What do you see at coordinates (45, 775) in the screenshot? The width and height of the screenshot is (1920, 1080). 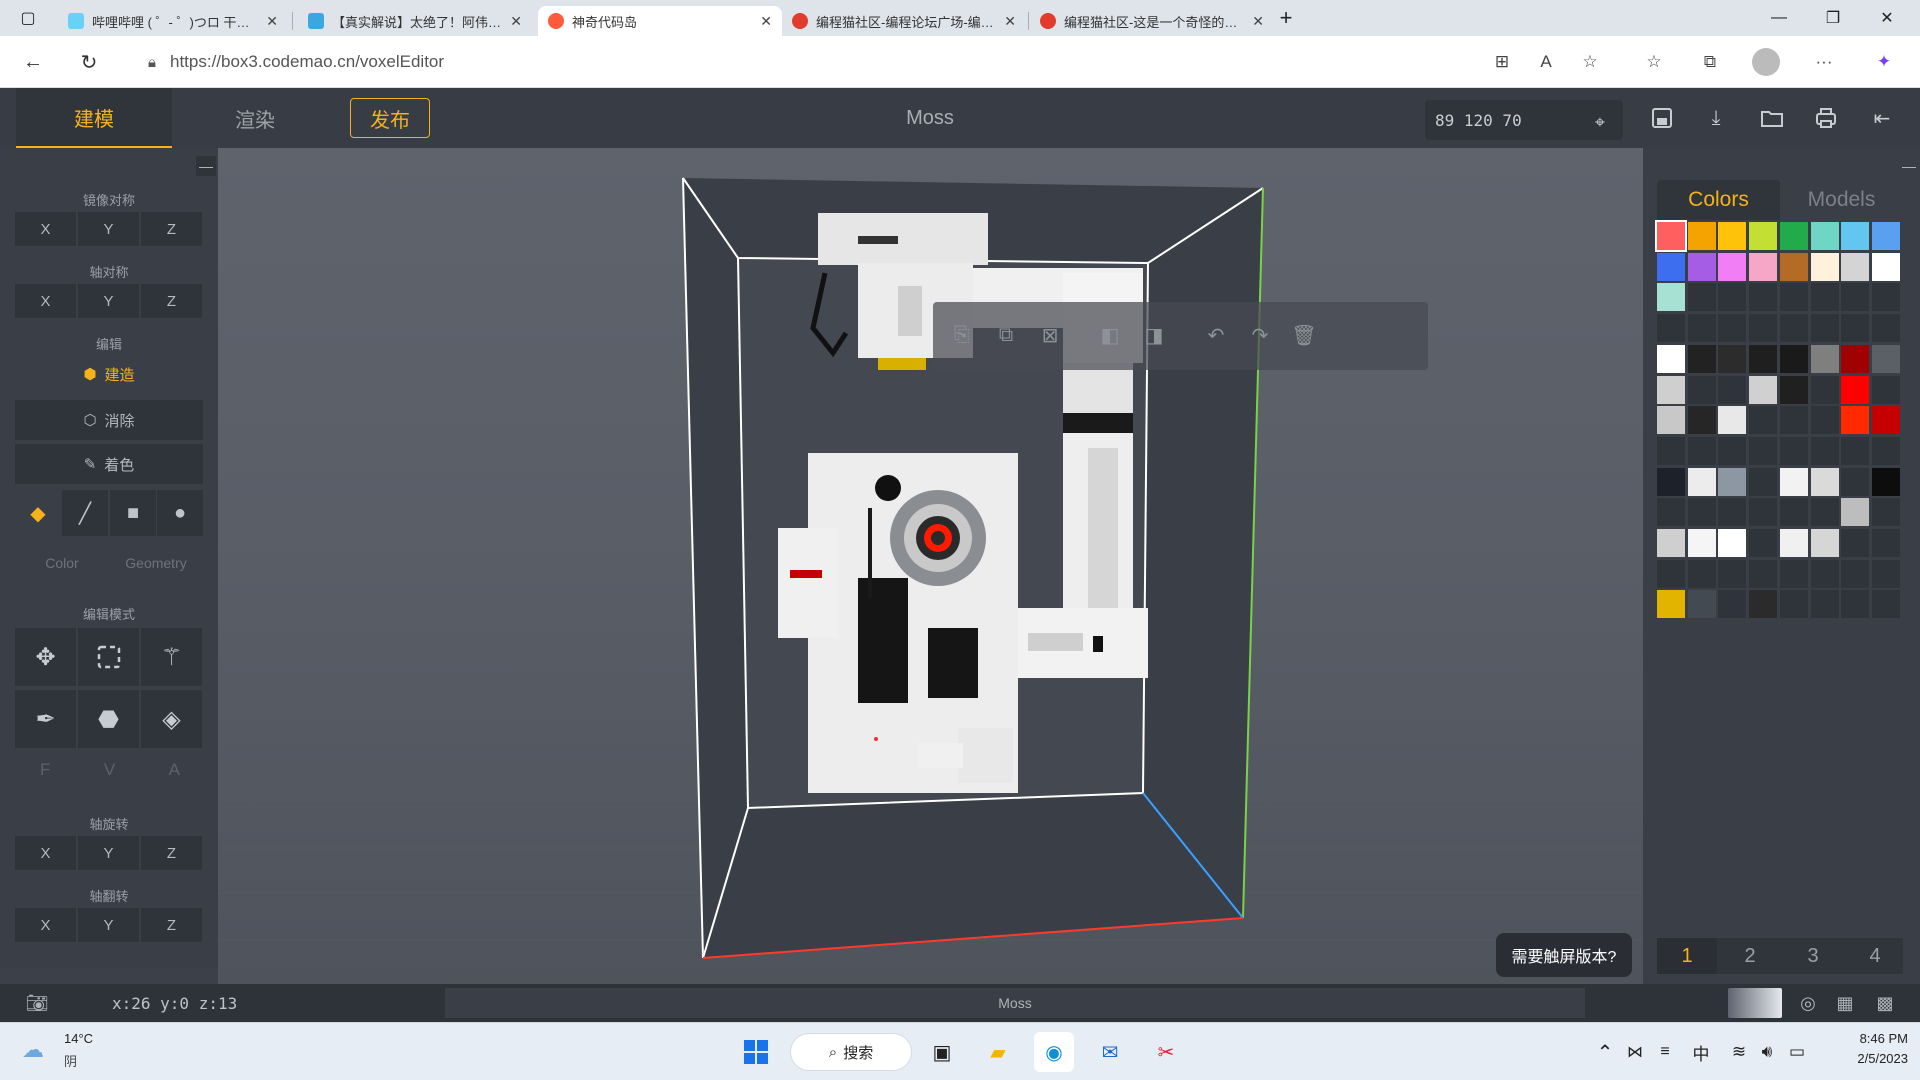 I see `f-toggle: F` at bounding box center [45, 775].